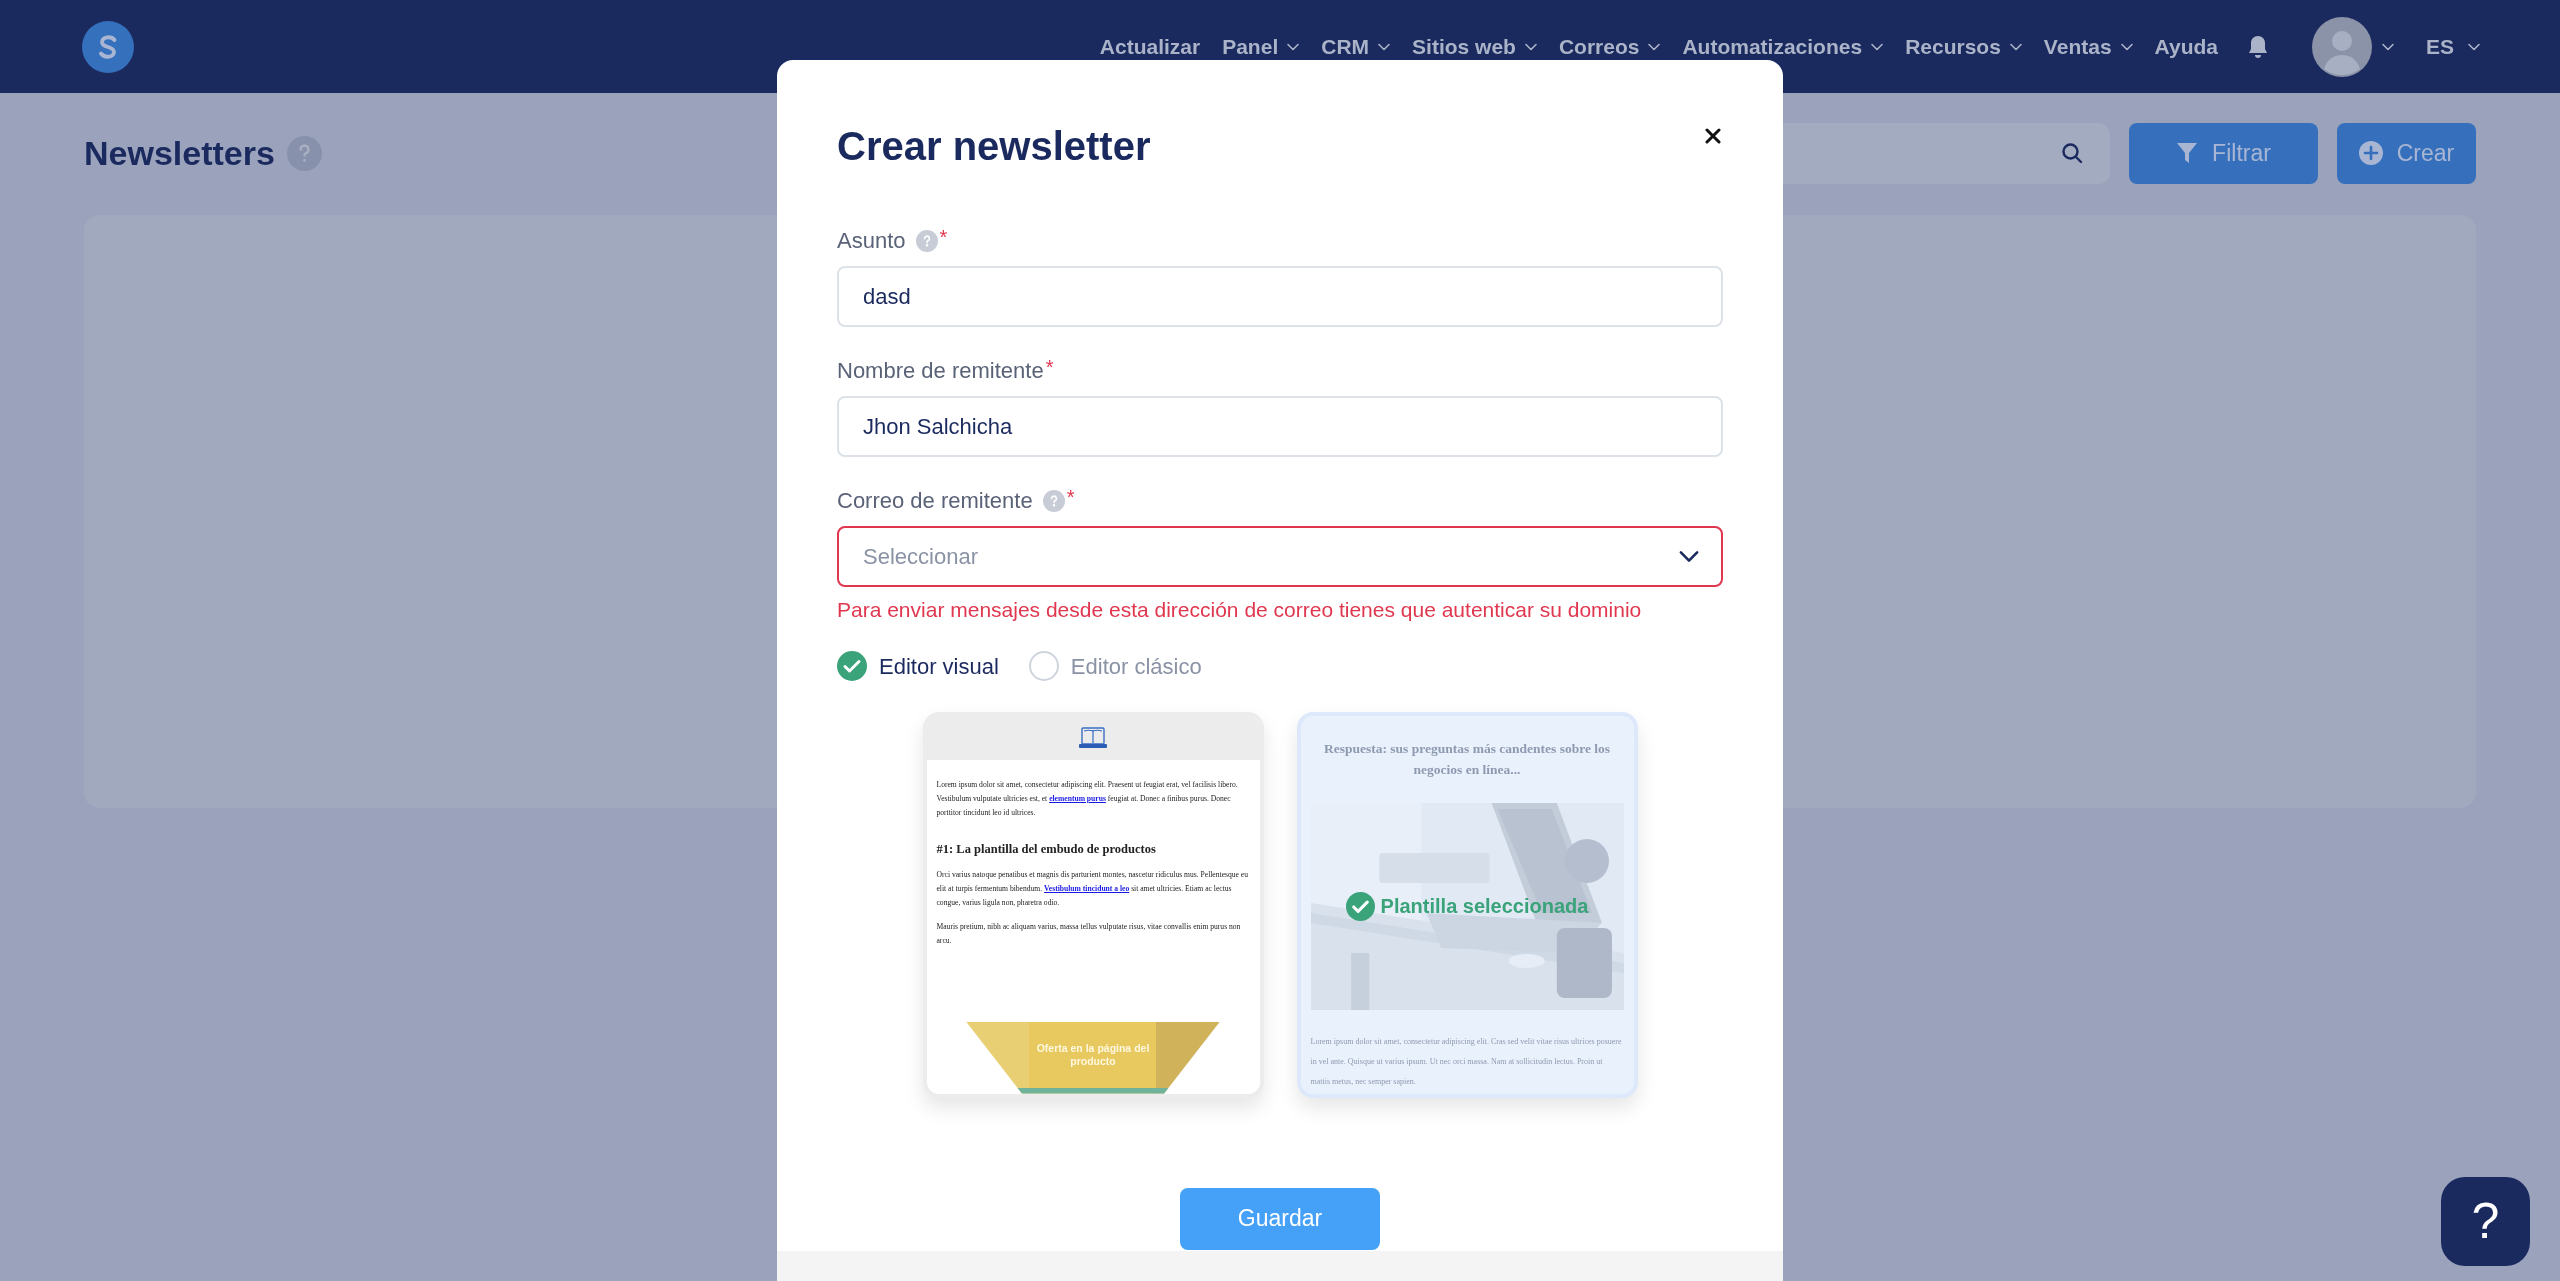 The height and width of the screenshot is (1281, 2560). What do you see at coordinates (1093, 904) in the screenshot?
I see `template-card` at bounding box center [1093, 904].